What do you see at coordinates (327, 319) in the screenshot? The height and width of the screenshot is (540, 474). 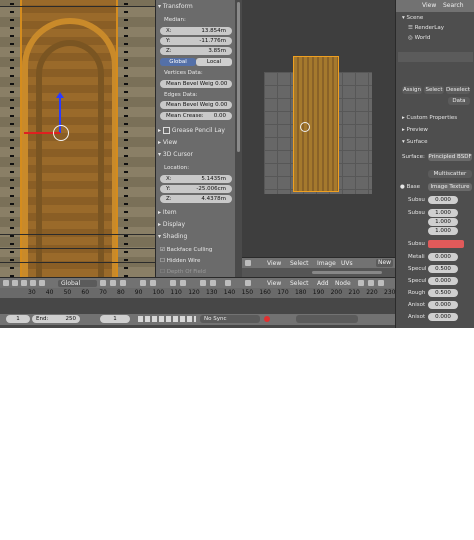 I see `keying-set-field` at bounding box center [327, 319].